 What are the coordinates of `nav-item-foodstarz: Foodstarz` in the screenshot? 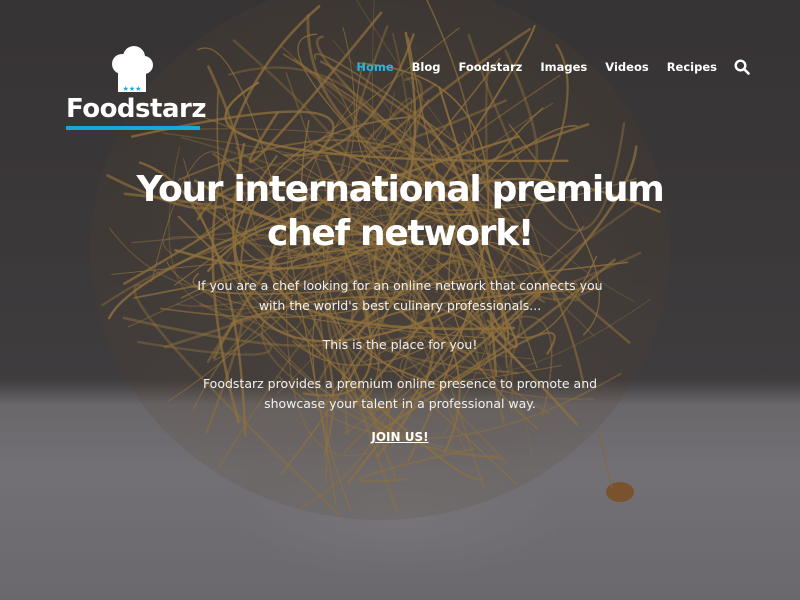 It's located at (490, 67).